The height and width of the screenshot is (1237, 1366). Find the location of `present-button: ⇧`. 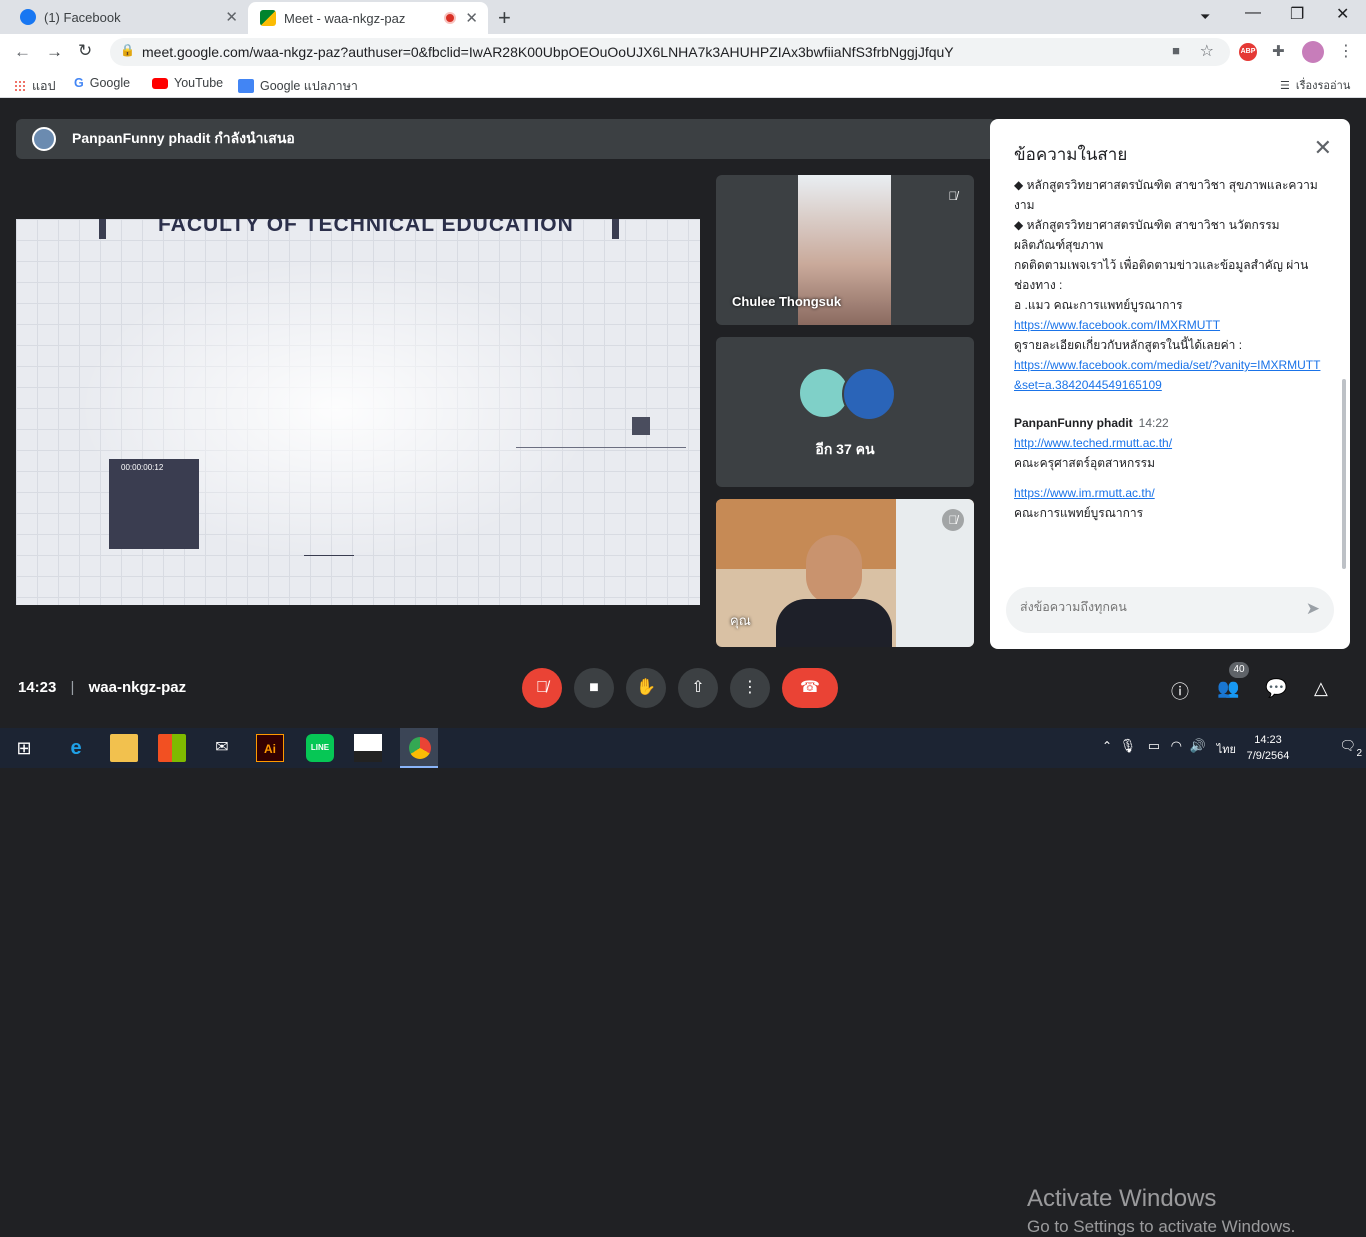

present-button: ⇧ is located at coordinates (698, 688).